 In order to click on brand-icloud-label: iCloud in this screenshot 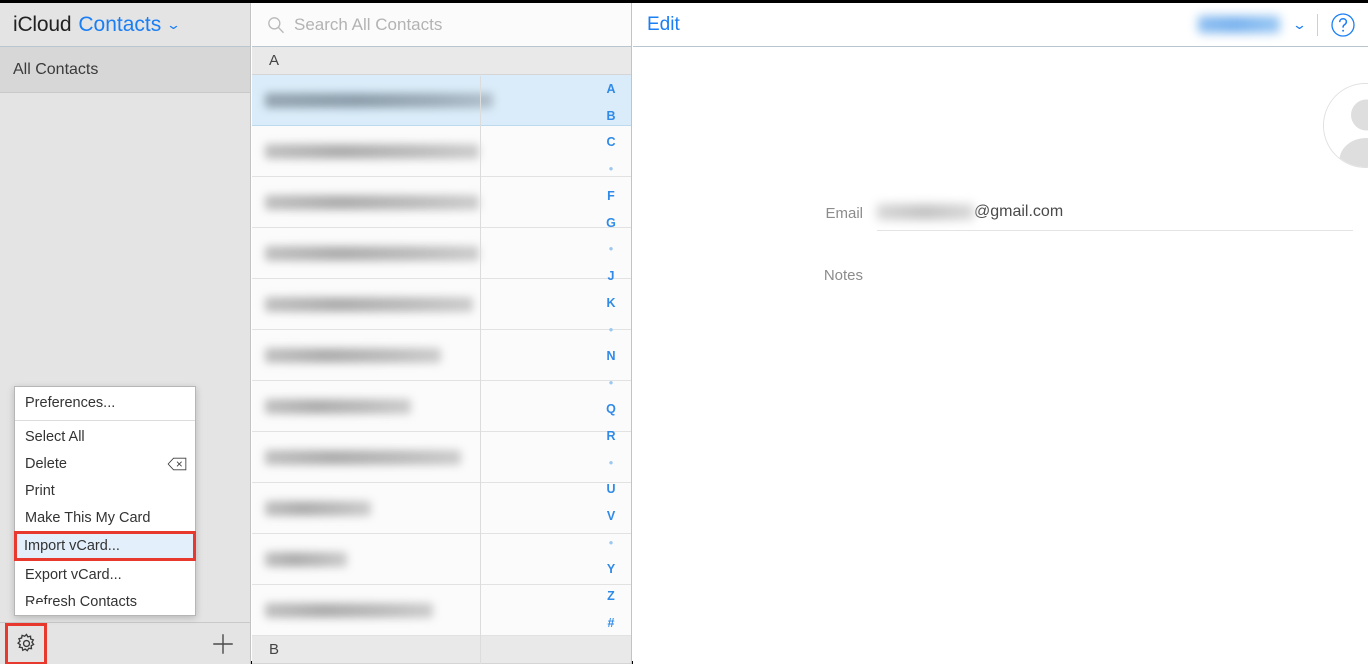, I will do `click(42, 24)`.